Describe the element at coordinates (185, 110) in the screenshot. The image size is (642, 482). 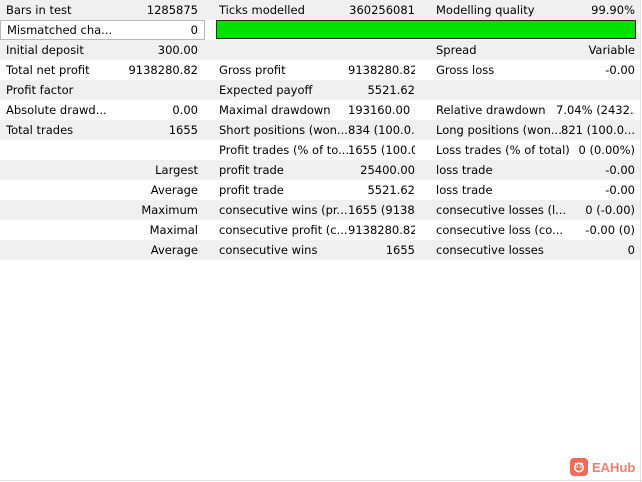
I see `absolute-drawdown-value: 0.00` at that location.